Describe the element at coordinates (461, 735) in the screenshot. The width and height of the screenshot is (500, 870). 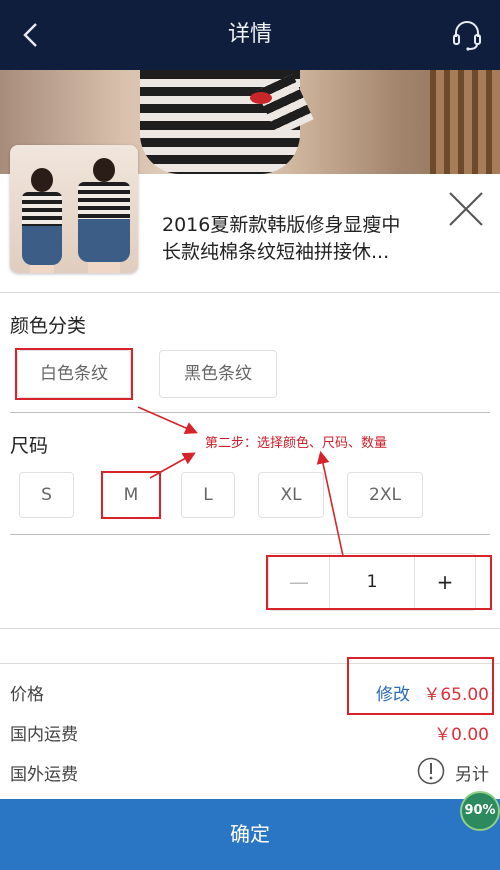
I see `domestic-shipping-value: ￥0.00` at that location.